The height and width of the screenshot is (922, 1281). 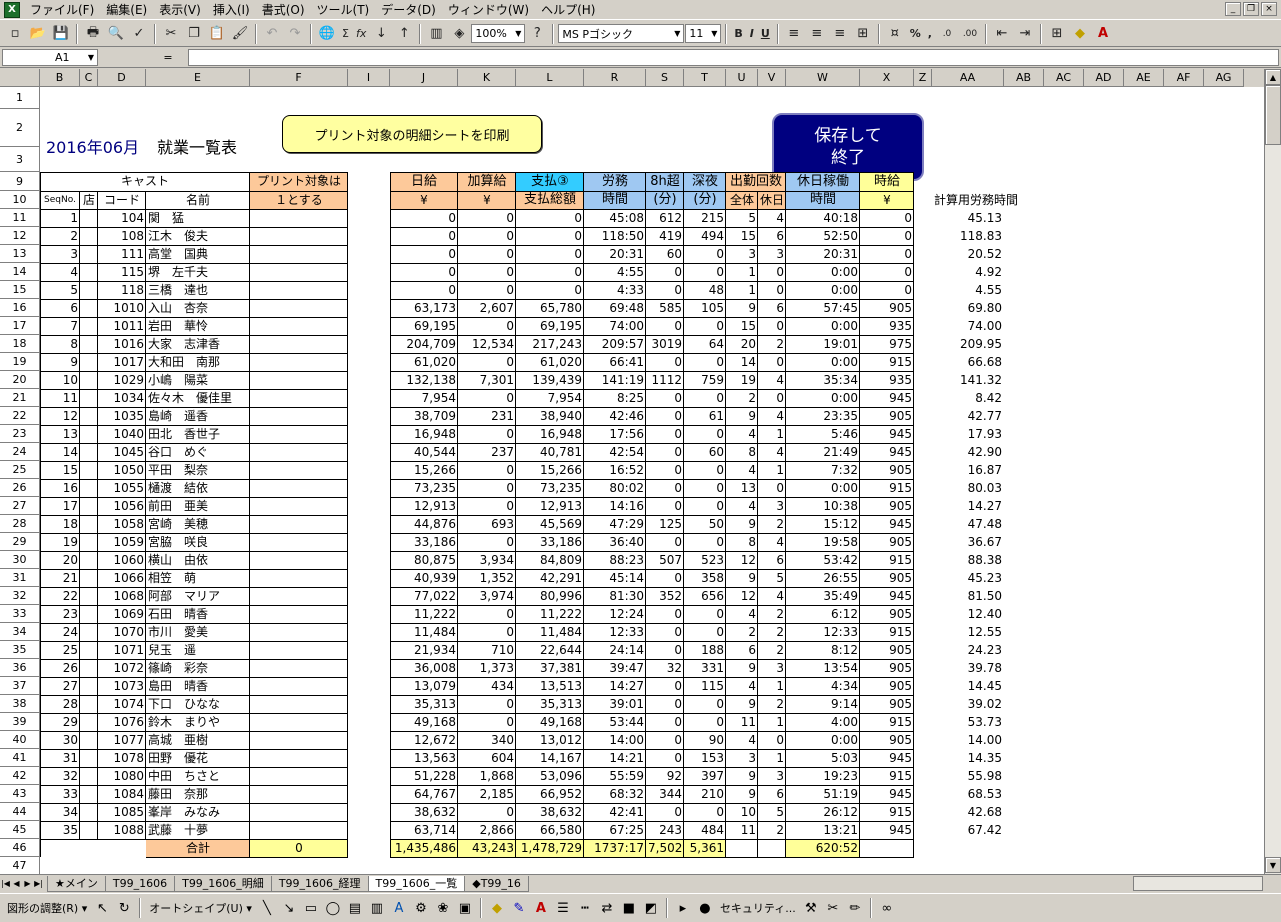 I want to click on table-cell-all: 12, so click(x=742, y=596).